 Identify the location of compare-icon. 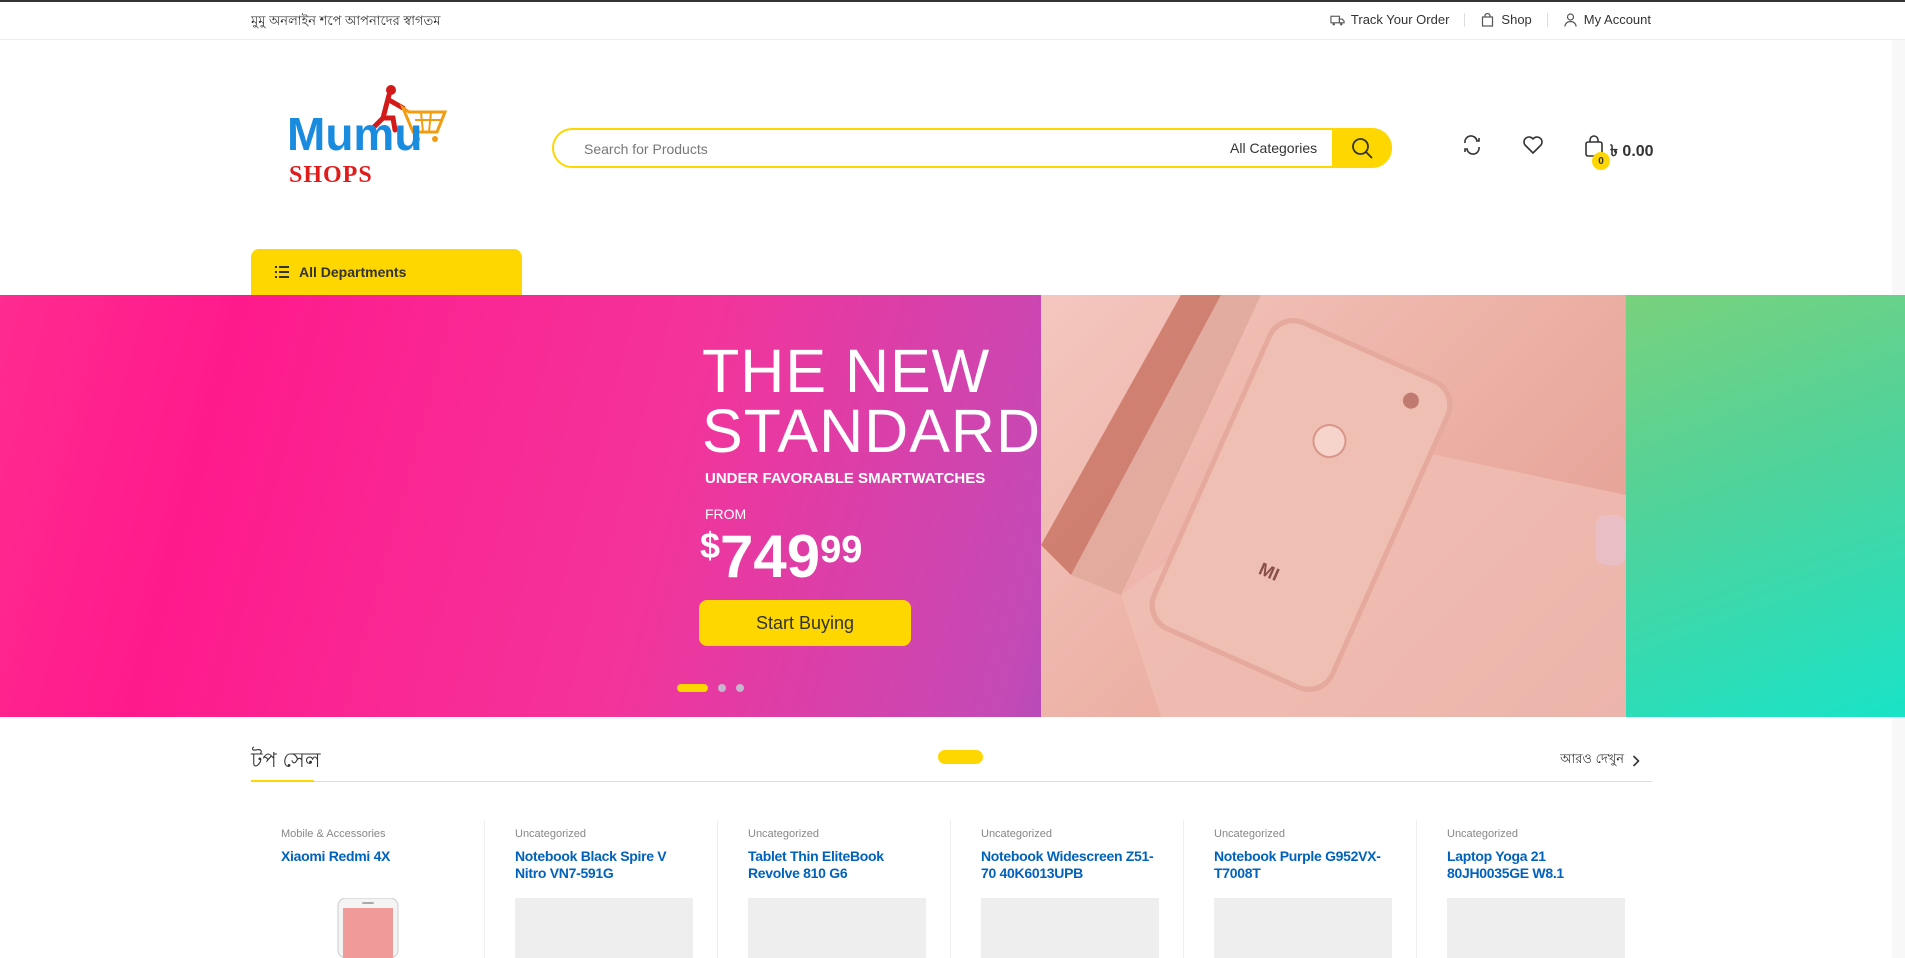
(1472, 145).